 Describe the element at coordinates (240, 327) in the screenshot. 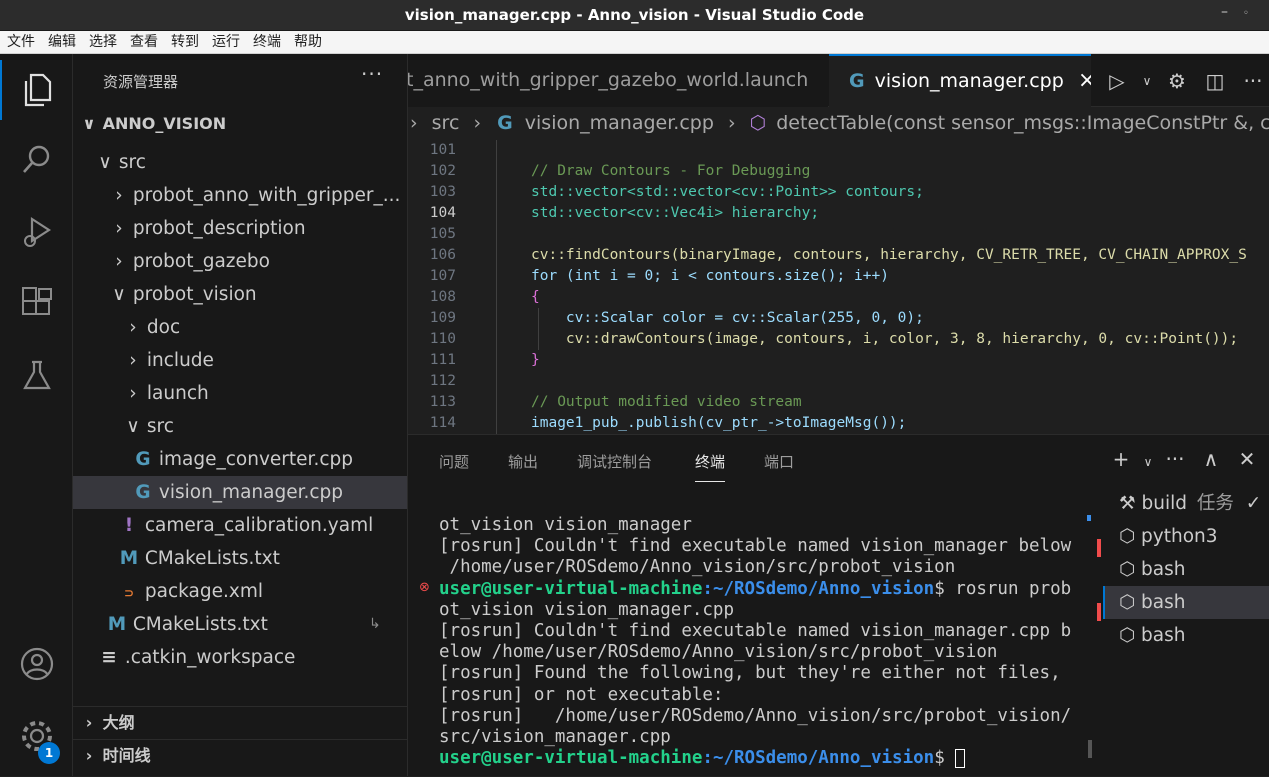

I see `tree-folder: › doc` at that location.